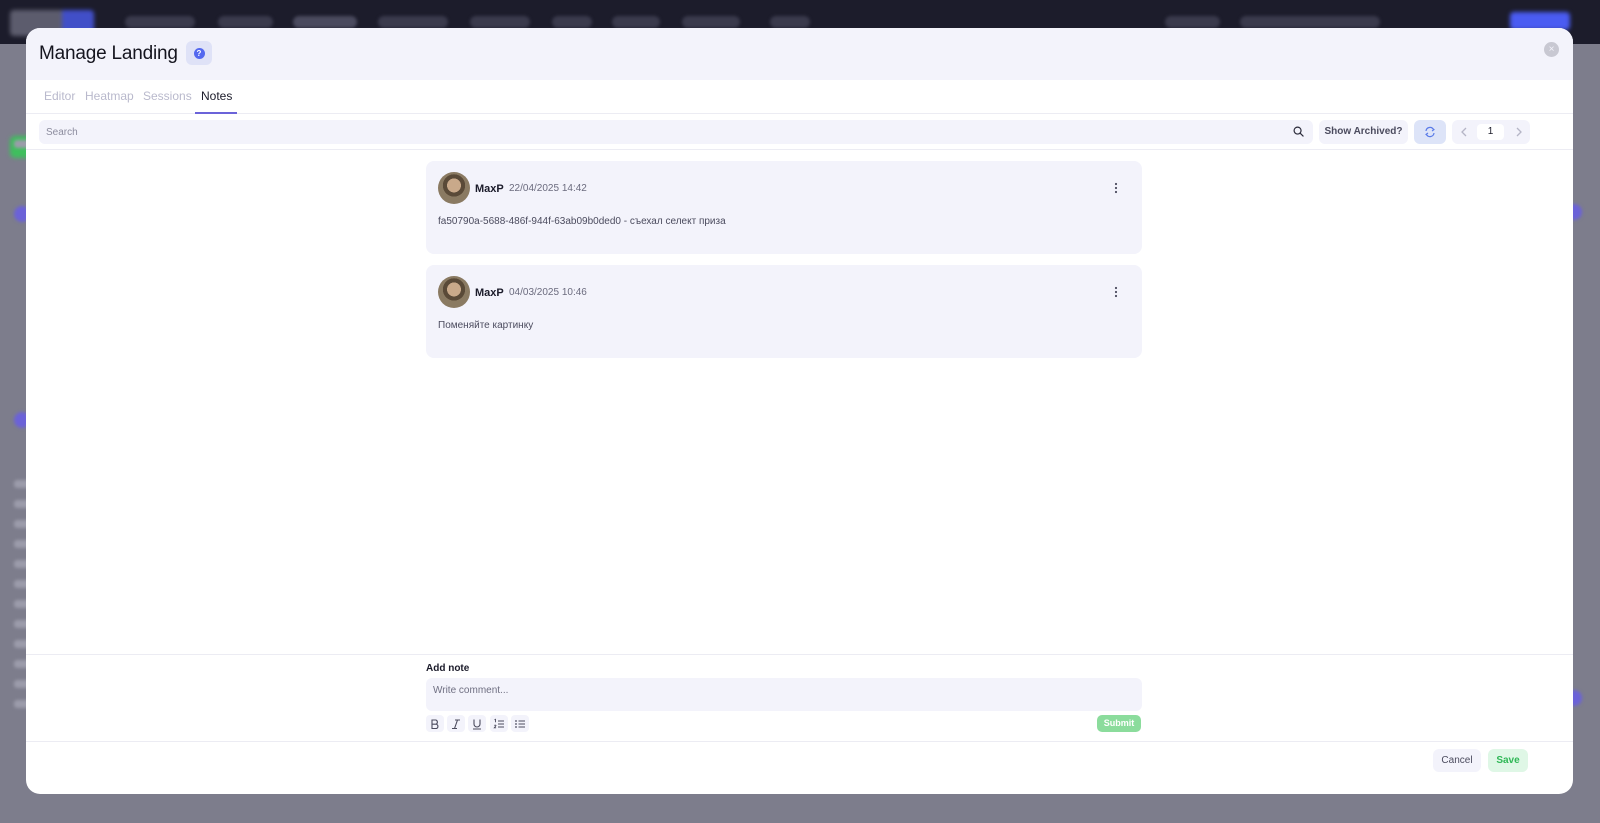  I want to click on save-button: Save, so click(1508, 760).